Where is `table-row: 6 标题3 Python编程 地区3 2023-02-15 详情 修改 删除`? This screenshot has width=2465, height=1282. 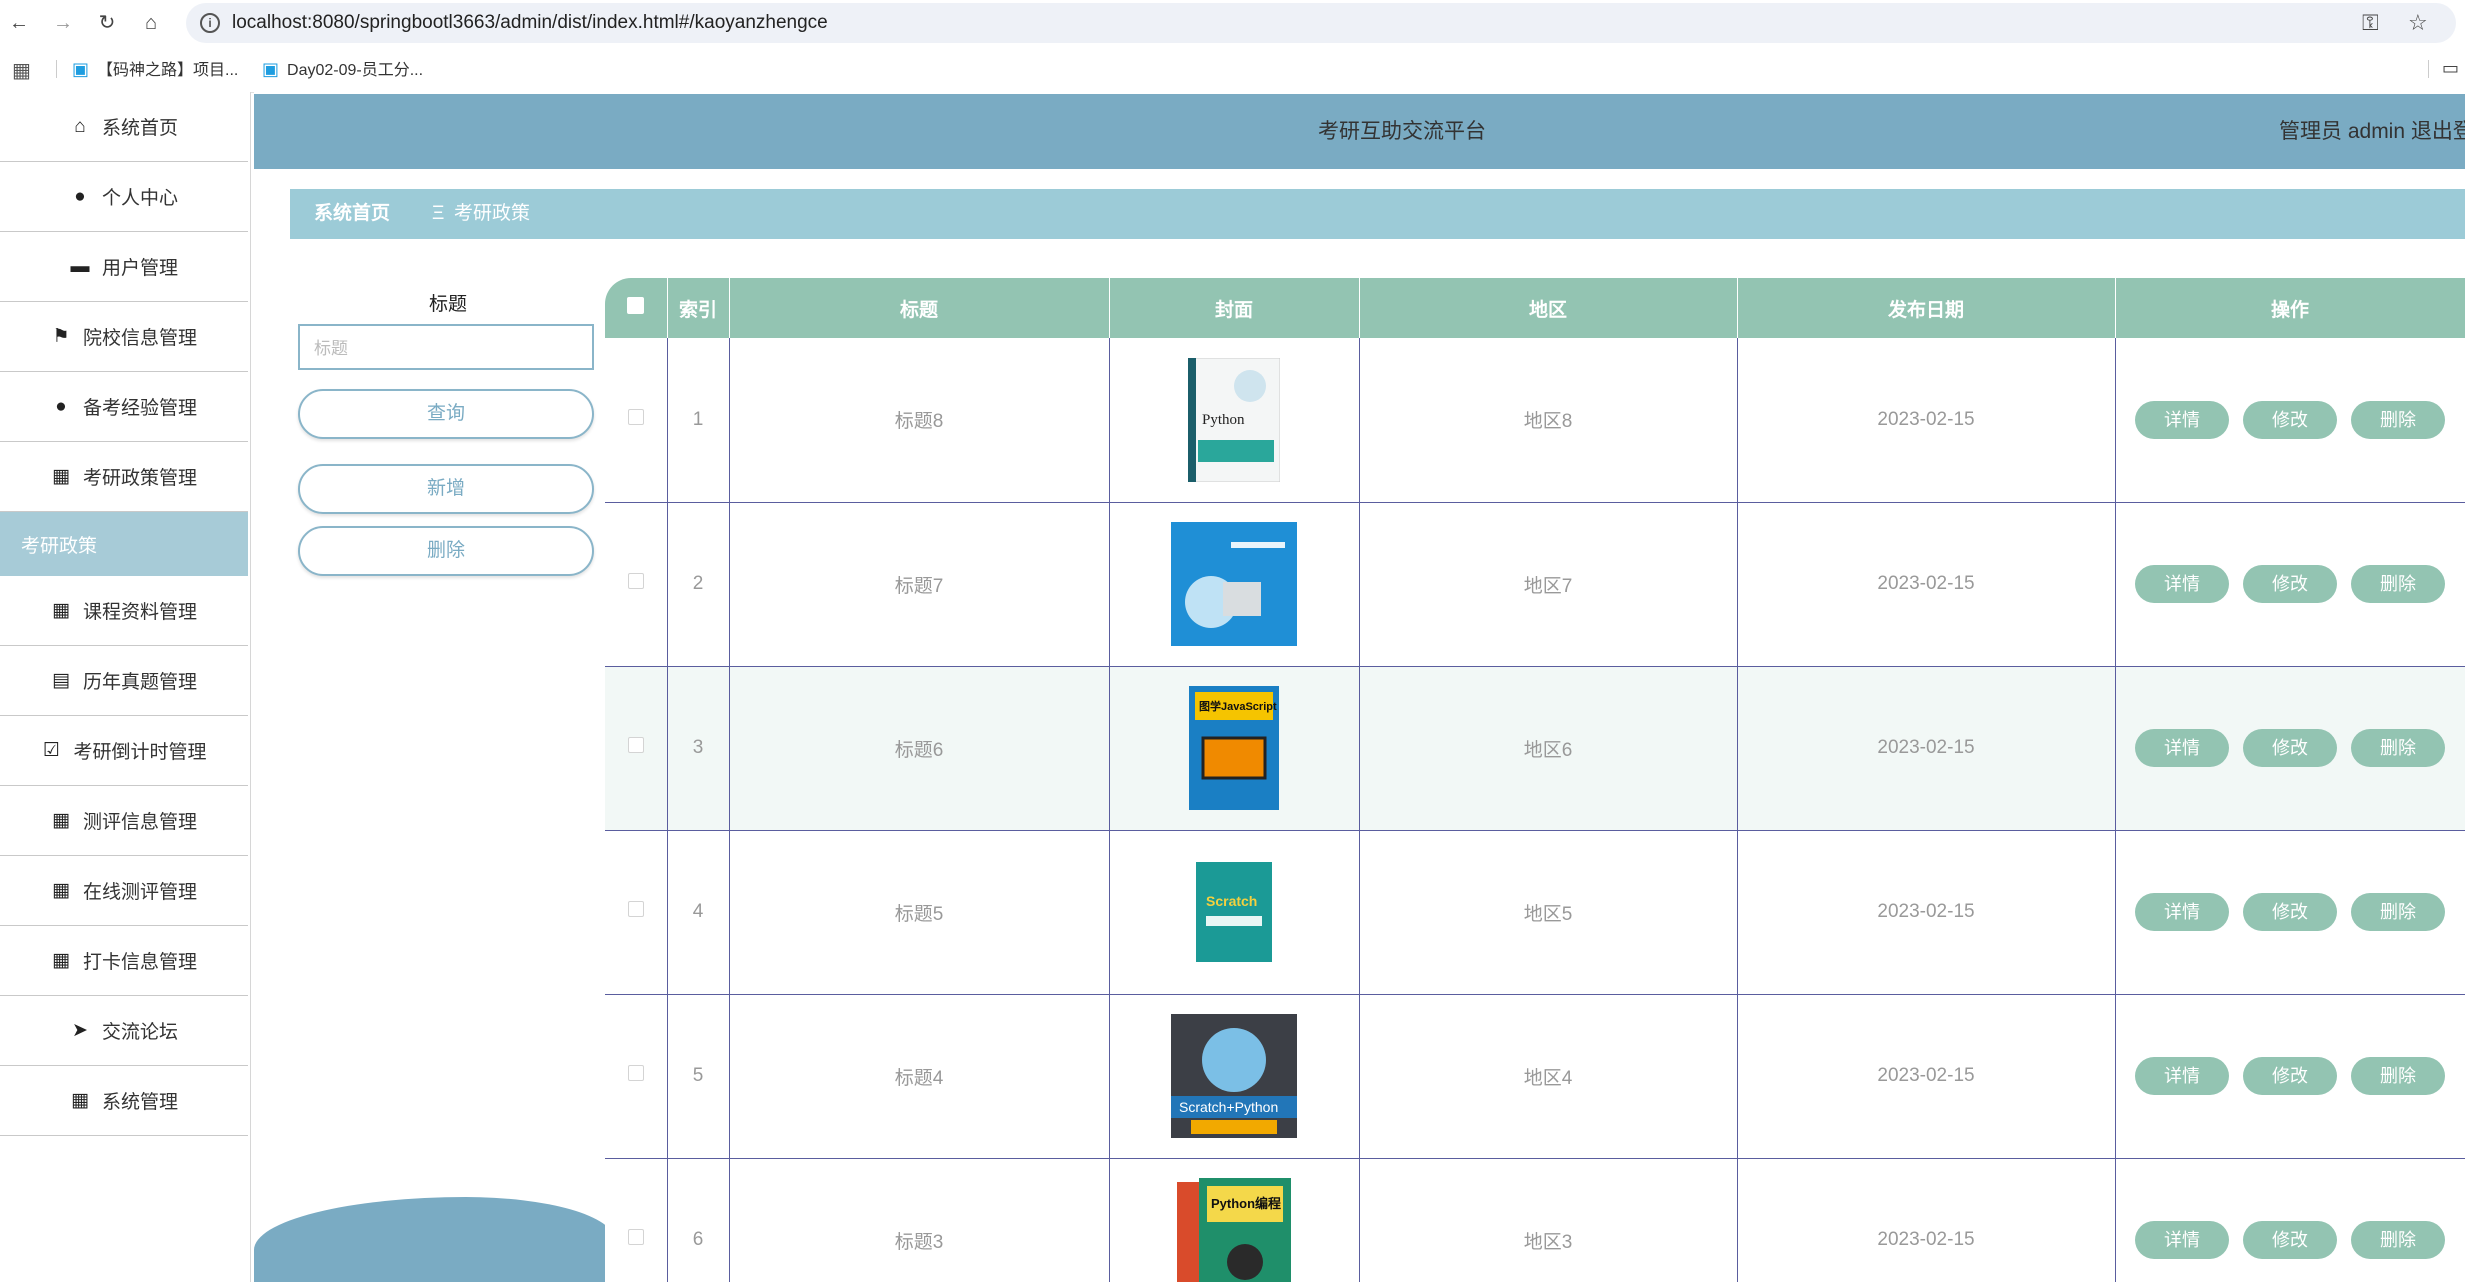
table-row: 6 标题3 Python编程 地区3 2023-02-15 详情 修改 删除 is located at coordinates (1535, 1220).